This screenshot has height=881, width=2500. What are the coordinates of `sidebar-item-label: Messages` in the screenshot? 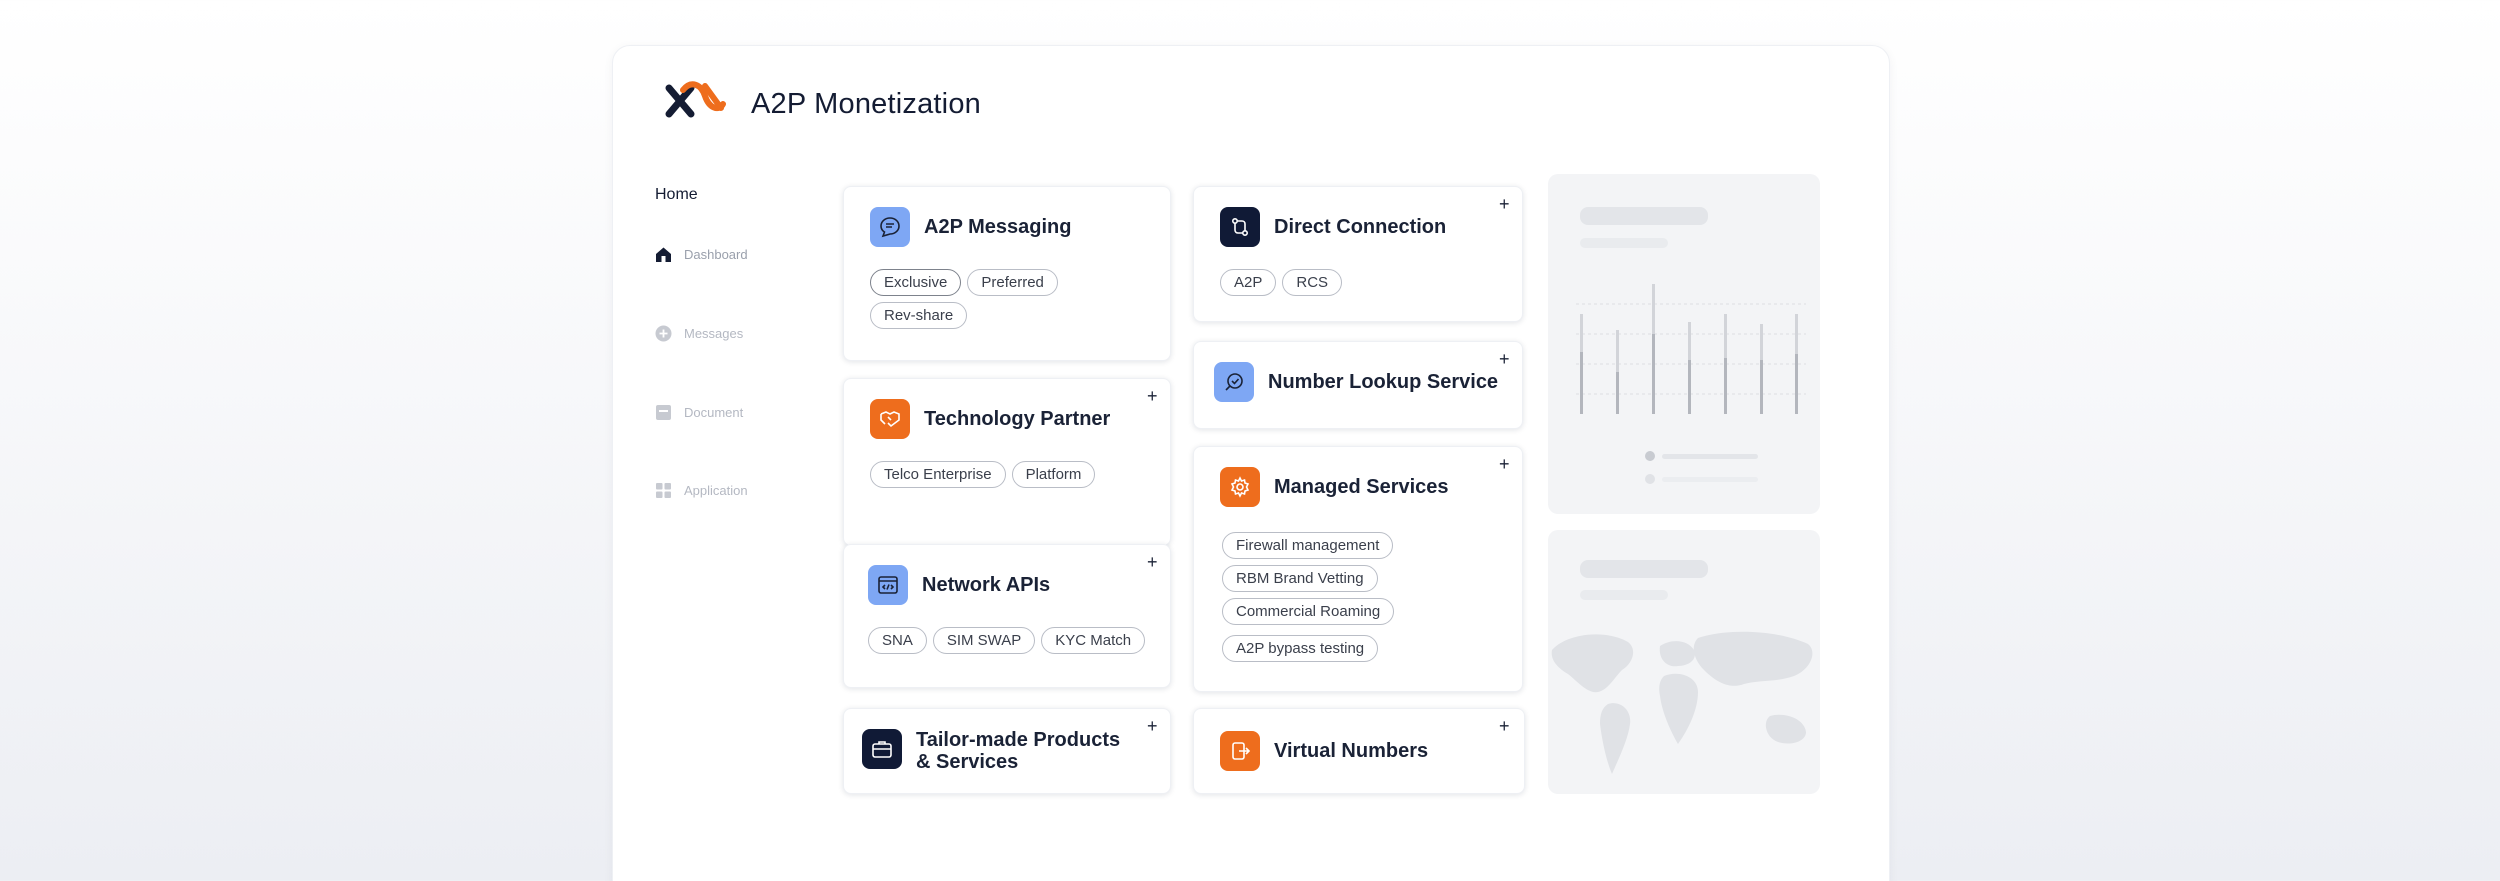 It's located at (714, 333).